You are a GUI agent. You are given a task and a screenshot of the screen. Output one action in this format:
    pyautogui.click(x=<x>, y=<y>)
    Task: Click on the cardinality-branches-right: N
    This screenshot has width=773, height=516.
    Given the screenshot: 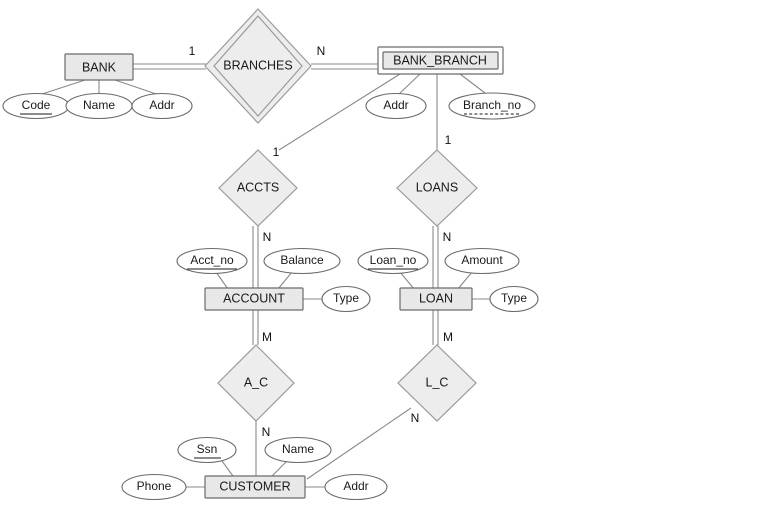 What is the action you would take?
    pyautogui.click(x=321, y=51)
    